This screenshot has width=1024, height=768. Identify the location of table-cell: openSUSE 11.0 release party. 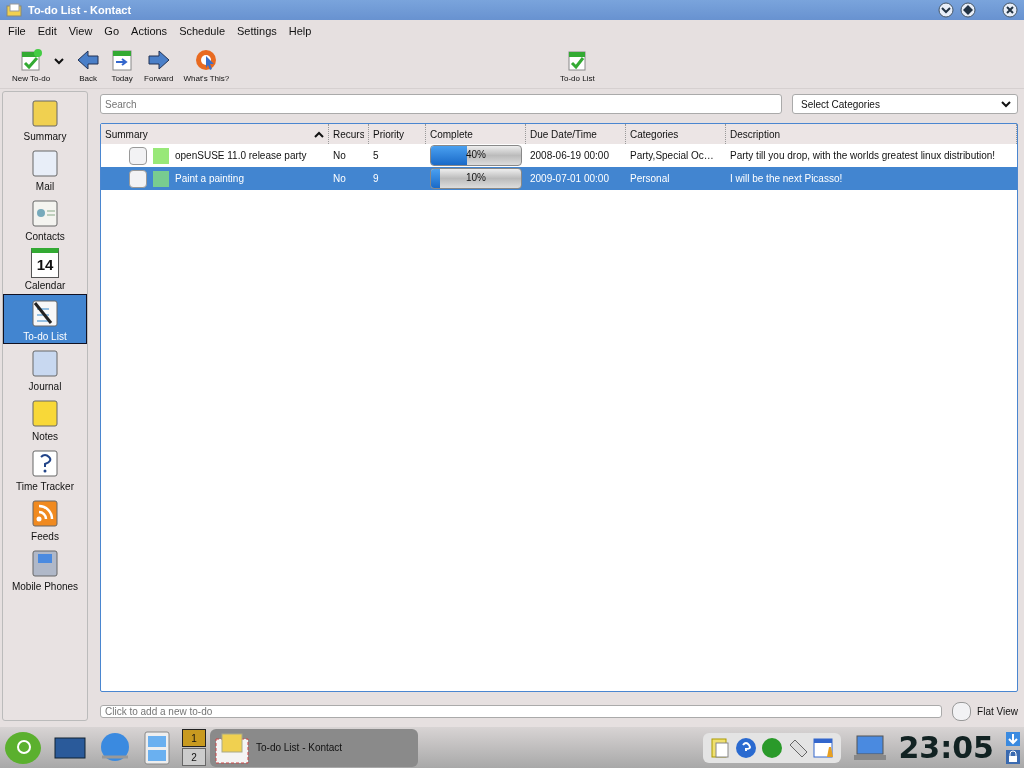
(241, 155).